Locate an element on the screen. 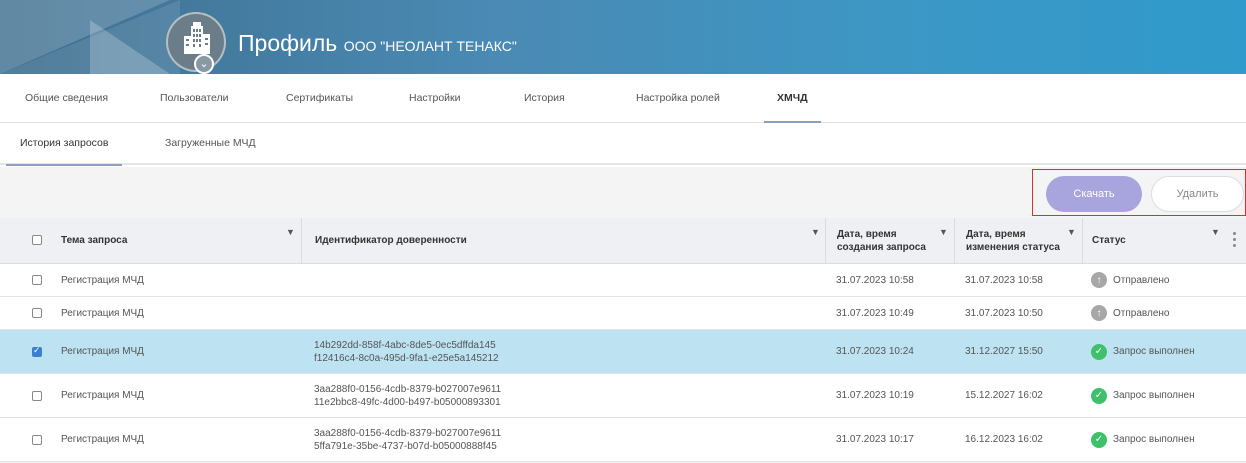  tab-settings: Настройки is located at coordinates (435, 98).